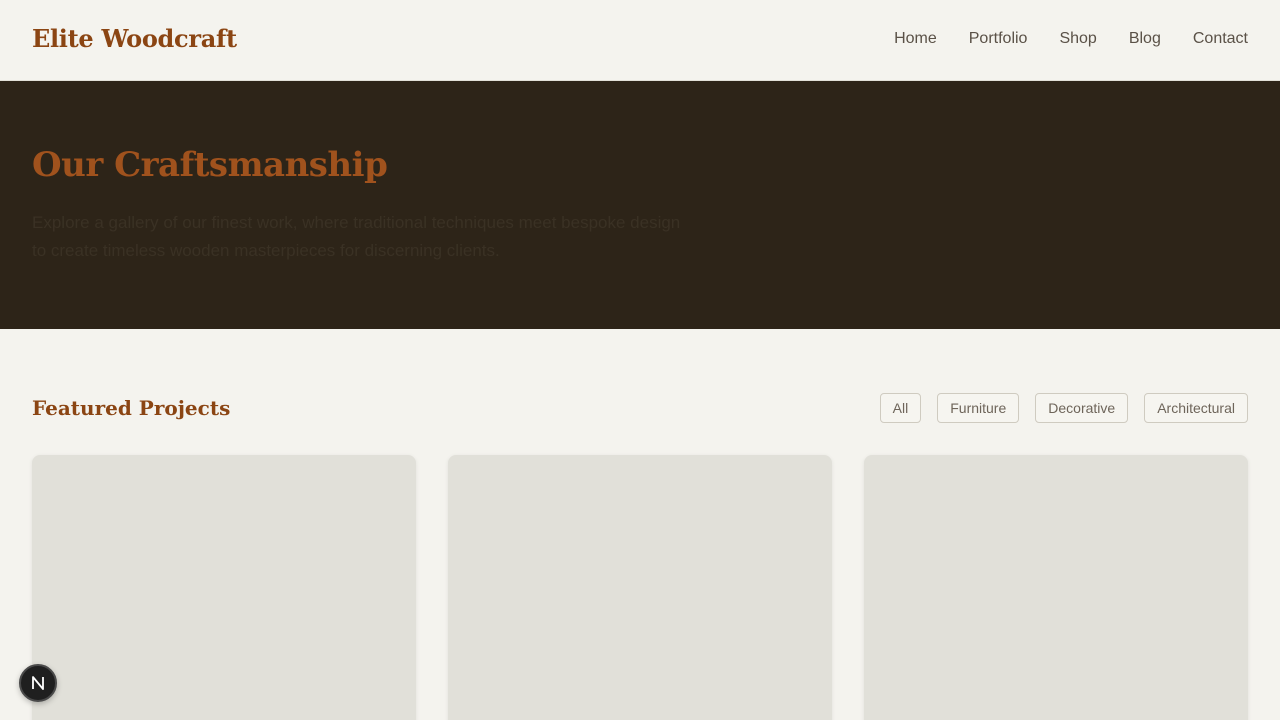 The image size is (1280, 720). I want to click on site-logo: Elite Woodcraft, so click(134, 39).